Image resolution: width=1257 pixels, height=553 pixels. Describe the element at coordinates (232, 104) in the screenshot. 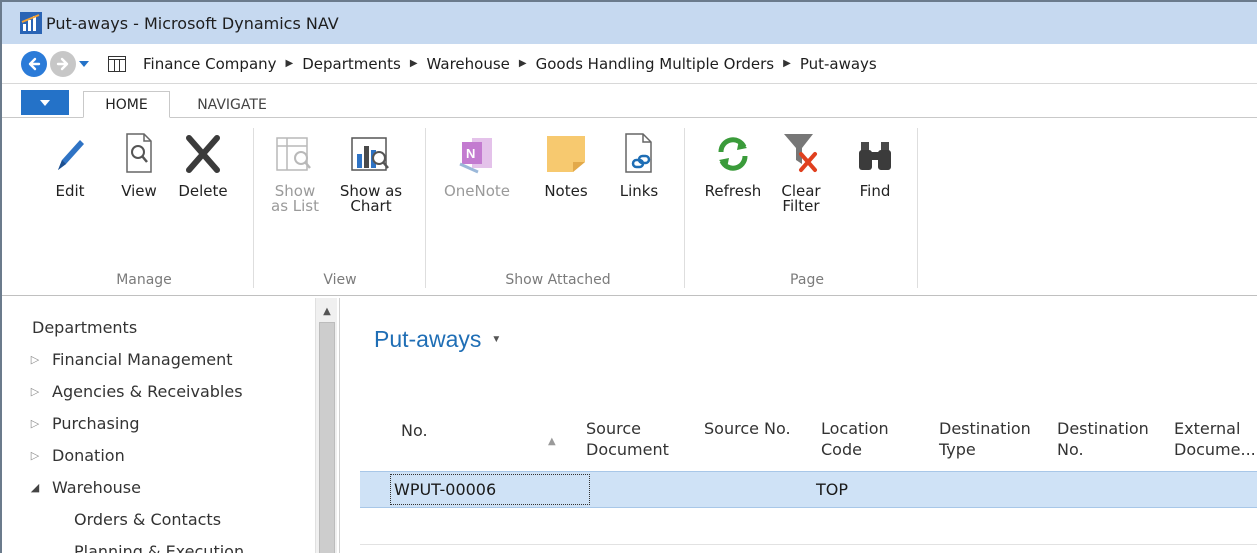

I see `tab-navigate: NAVIGATE` at that location.